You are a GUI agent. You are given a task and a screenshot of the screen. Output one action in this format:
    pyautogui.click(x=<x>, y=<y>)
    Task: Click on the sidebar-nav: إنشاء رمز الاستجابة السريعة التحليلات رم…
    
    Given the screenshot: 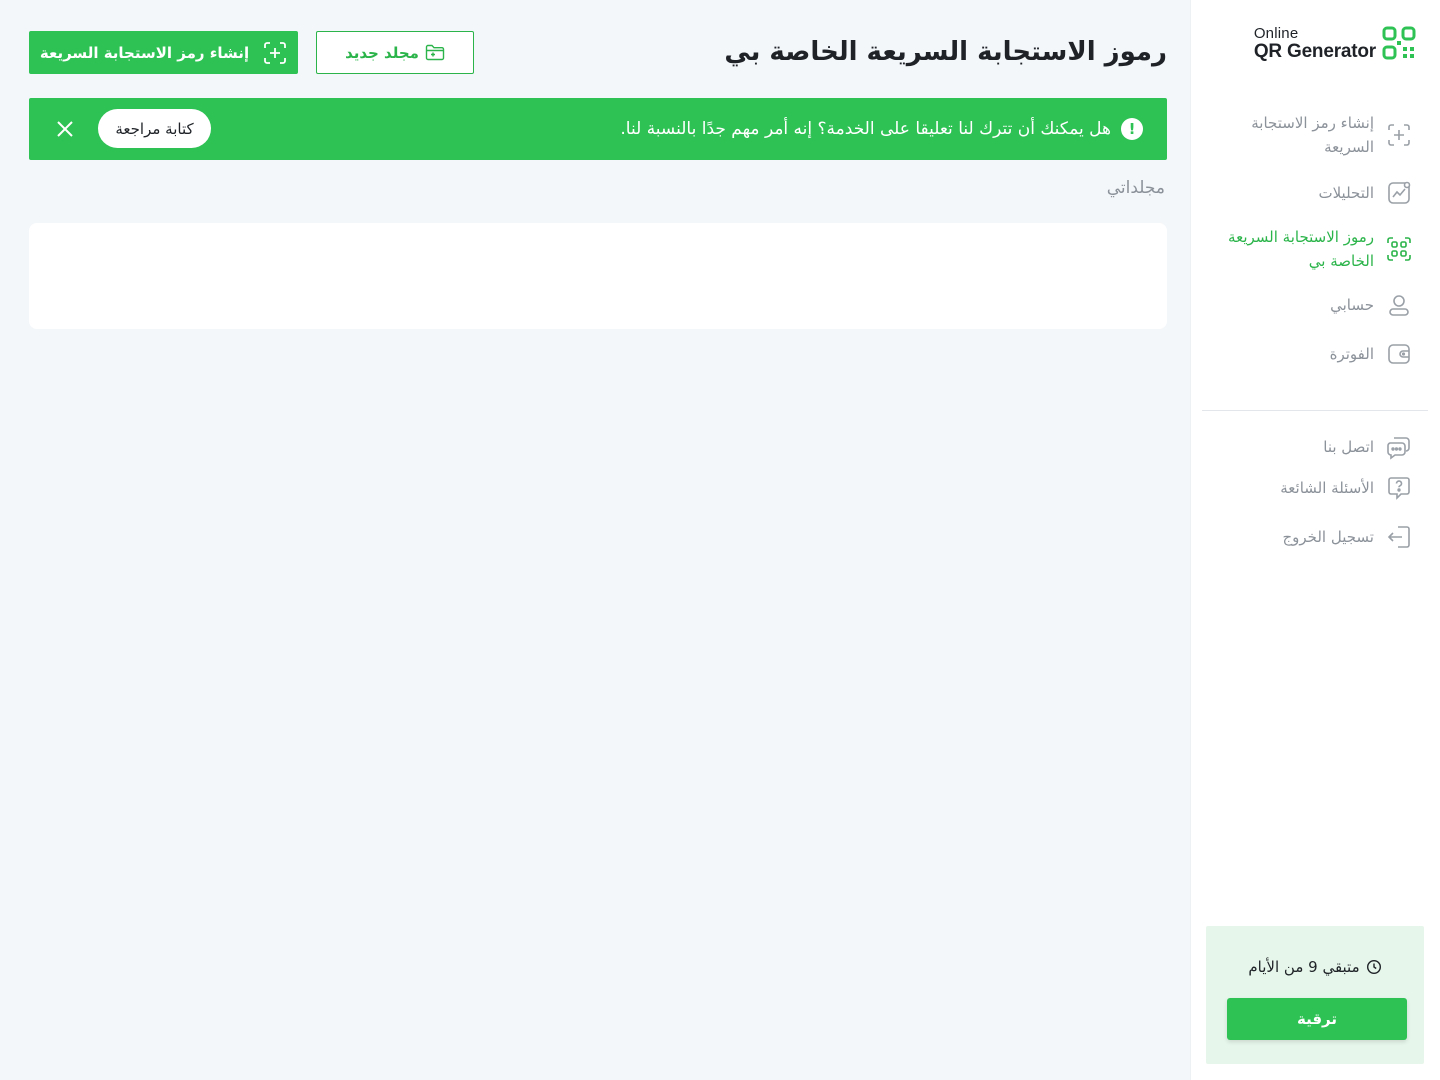 What is the action you would take?
    pyautogui.click(x=1315, y=240)
    